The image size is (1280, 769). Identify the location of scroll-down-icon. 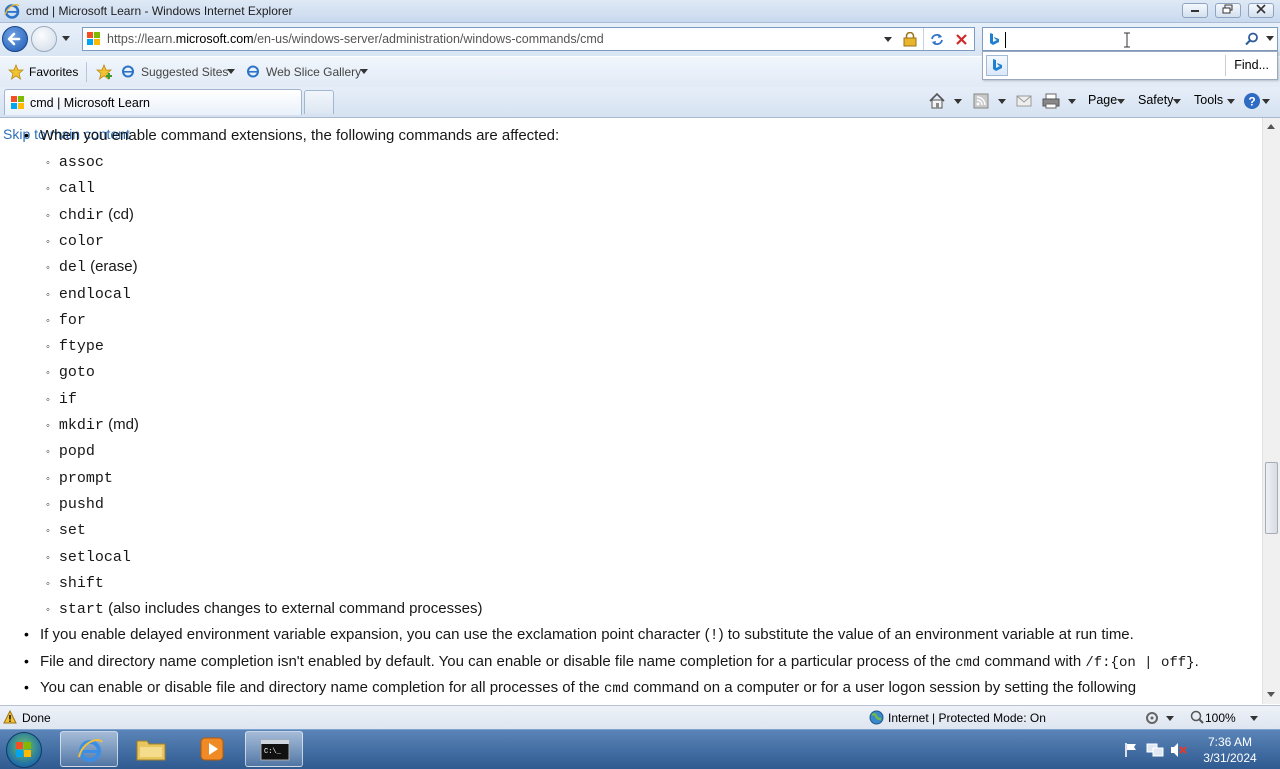
(1271, 695).